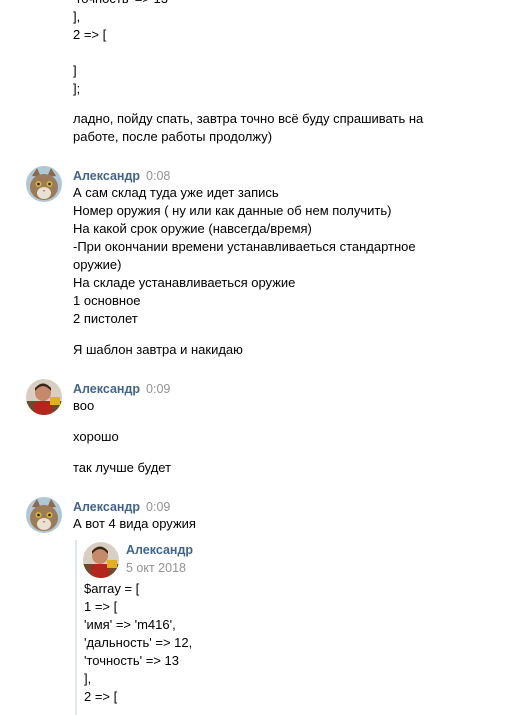 The width and height of the screenshot is (524, 715). I want to click on forwarded-author-name: Александр, so click(159, 550).